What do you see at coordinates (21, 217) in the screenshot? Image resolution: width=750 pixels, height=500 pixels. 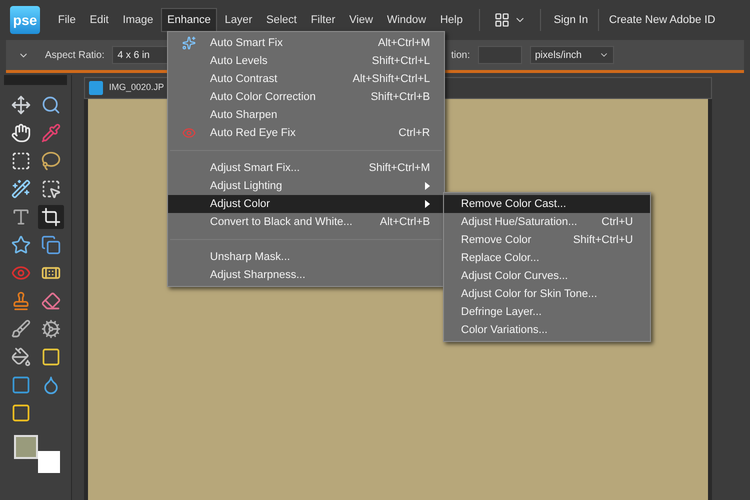 I see `text-icon` at bounding box center [21, 217].